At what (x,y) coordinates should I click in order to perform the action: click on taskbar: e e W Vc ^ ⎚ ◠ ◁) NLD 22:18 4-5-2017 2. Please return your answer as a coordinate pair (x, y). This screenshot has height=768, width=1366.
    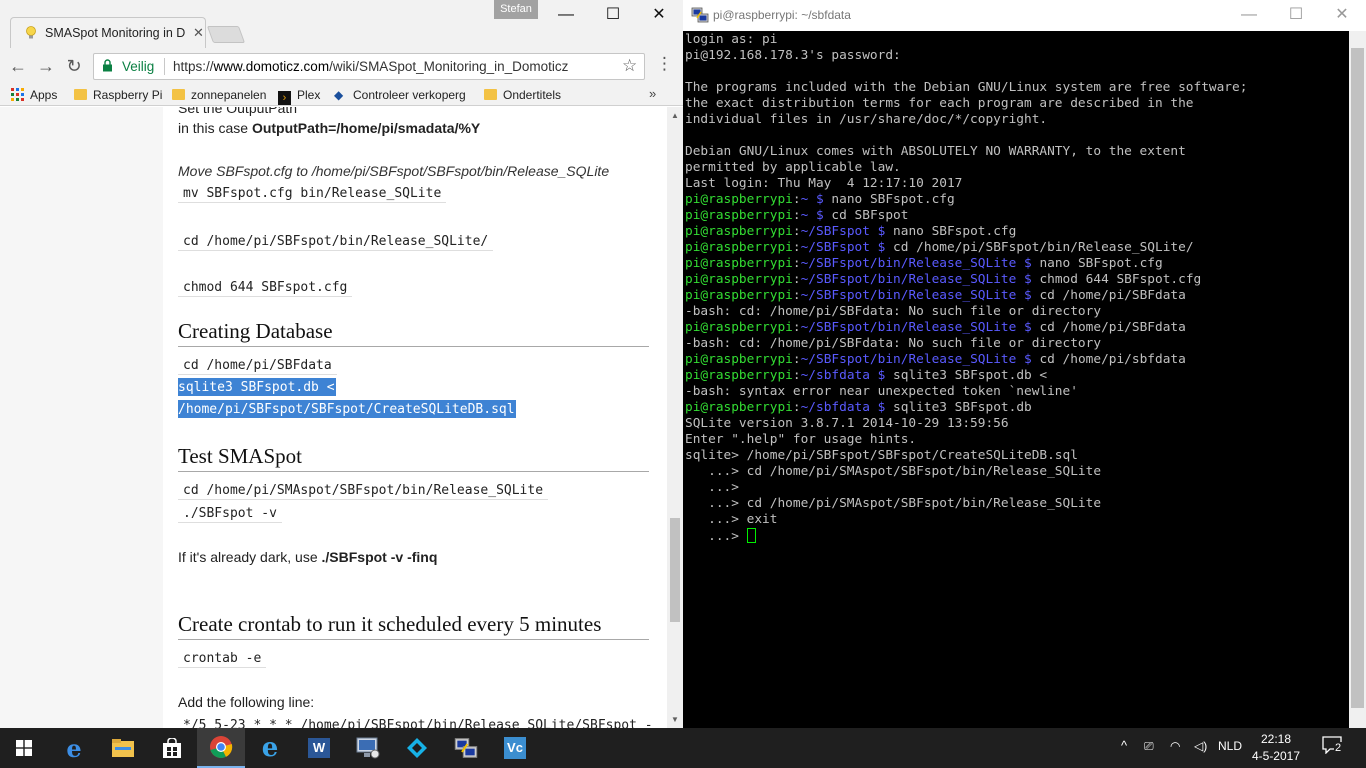
    Looking at the image, I should click on (683, 748).